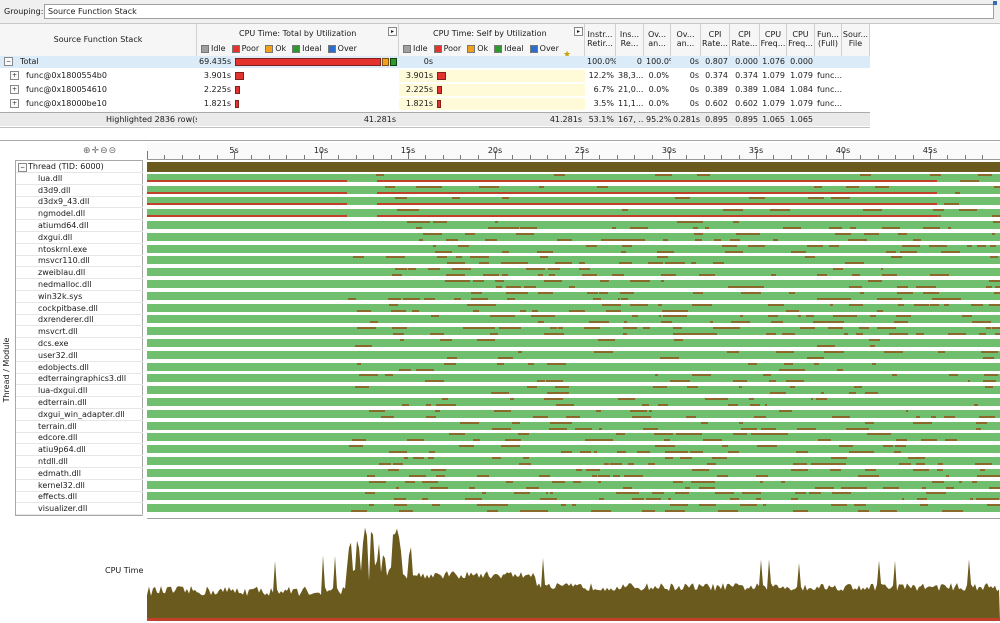 This screenshot has width=1000, height=623. I want to click on module-row: cockpitbase.dll, so click(79, 309).